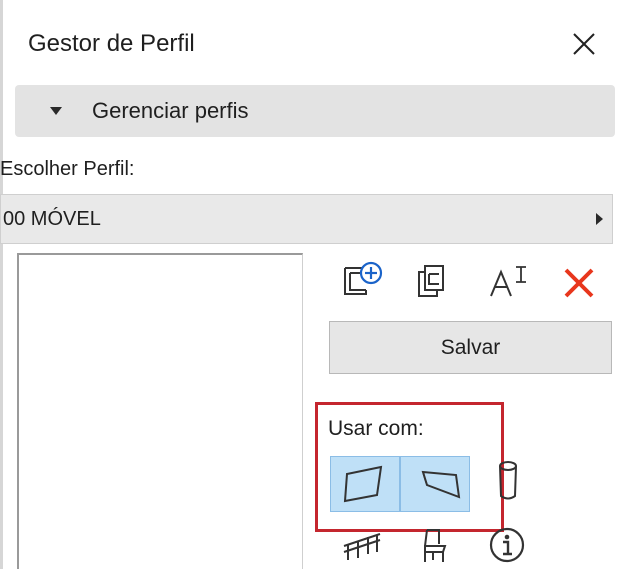 This screenshot has width=619, height=569. I want to click on column-tool-icon, so click(508, 481).